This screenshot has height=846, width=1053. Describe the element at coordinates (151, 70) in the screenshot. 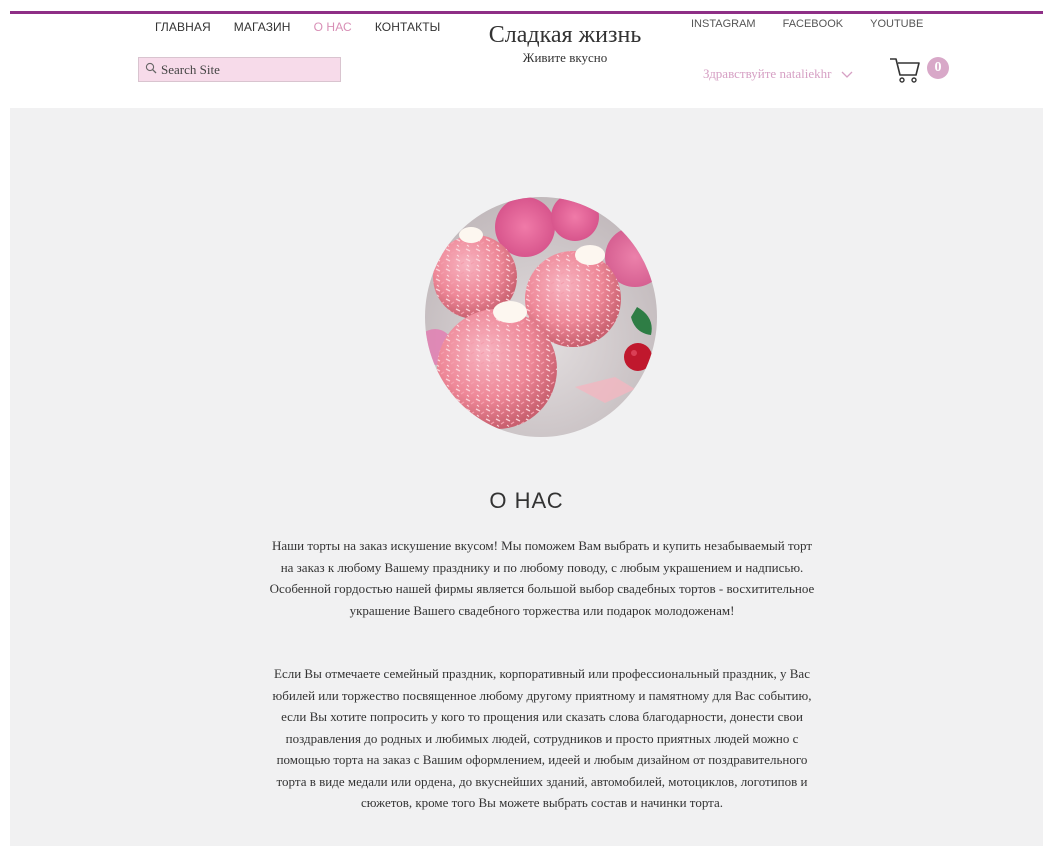

I see `search-icon` at that location.